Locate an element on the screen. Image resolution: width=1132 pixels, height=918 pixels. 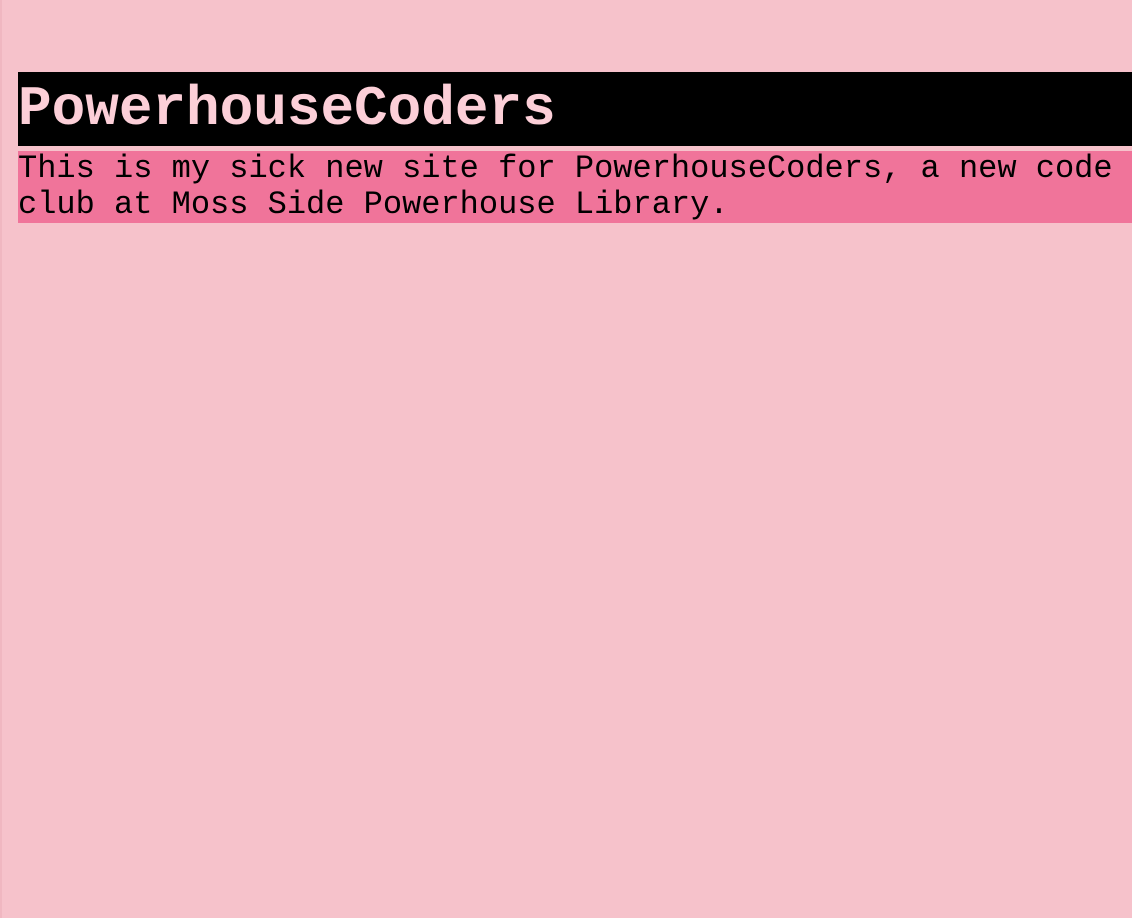
page-title: PowerhouseCoders is located at coordinates (575, 108).